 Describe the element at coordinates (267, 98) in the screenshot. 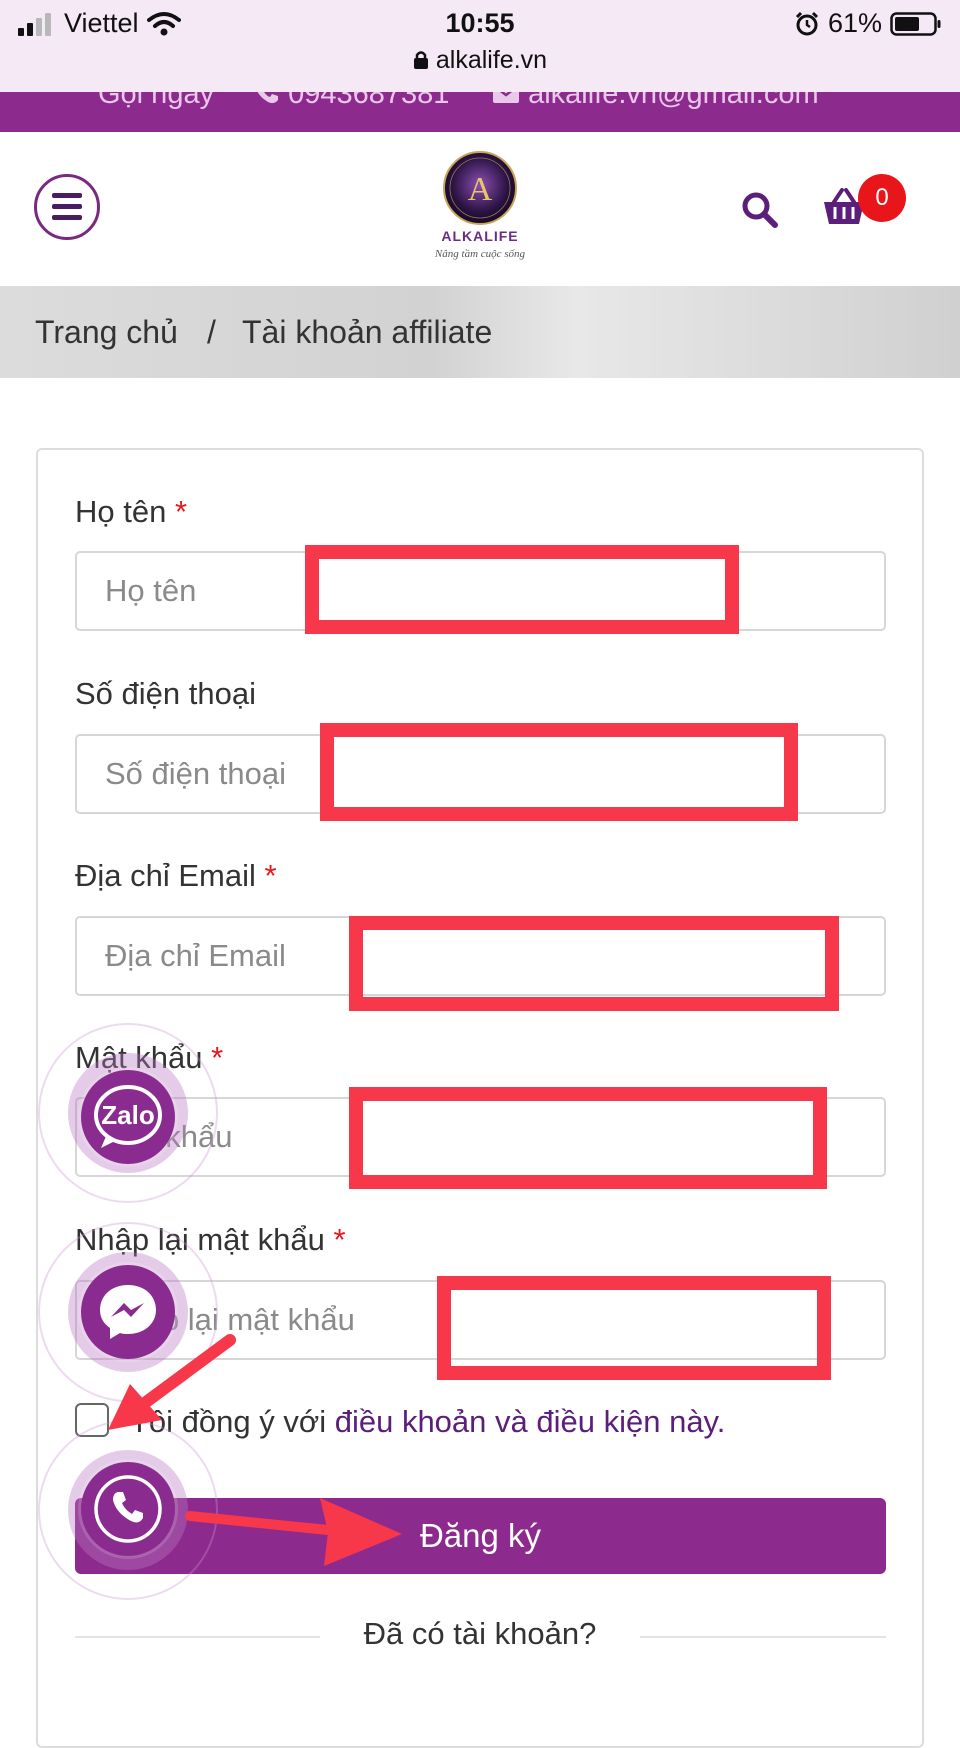

I see `phone-icon` at that location.